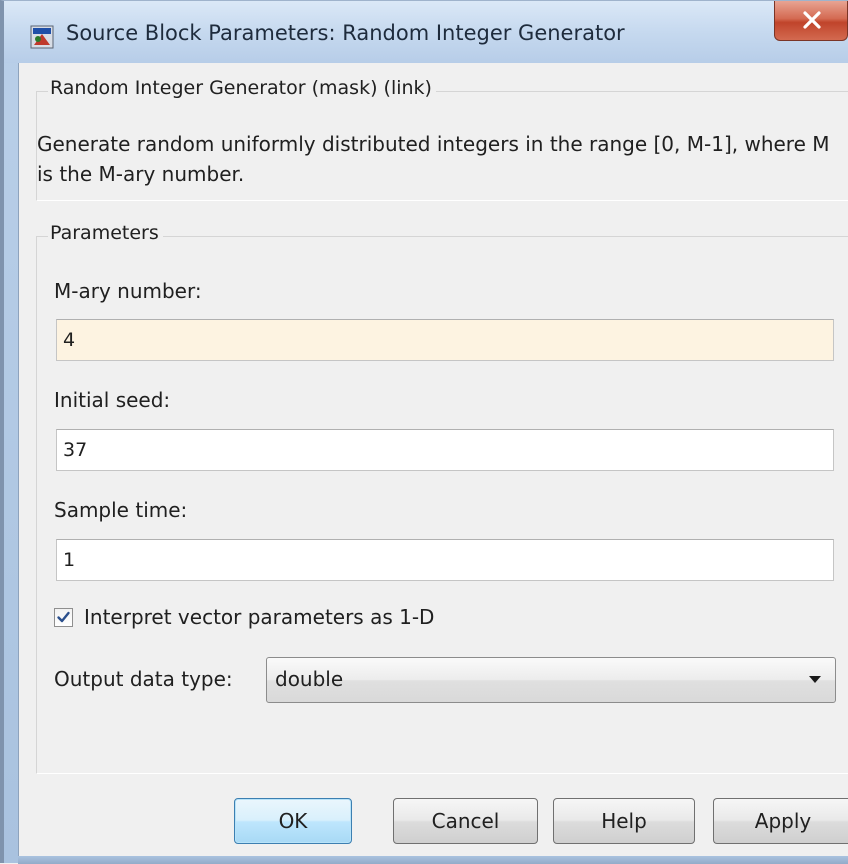 This screenshot has width=848, height=864. I want to click on close-button, so click(811, 21).